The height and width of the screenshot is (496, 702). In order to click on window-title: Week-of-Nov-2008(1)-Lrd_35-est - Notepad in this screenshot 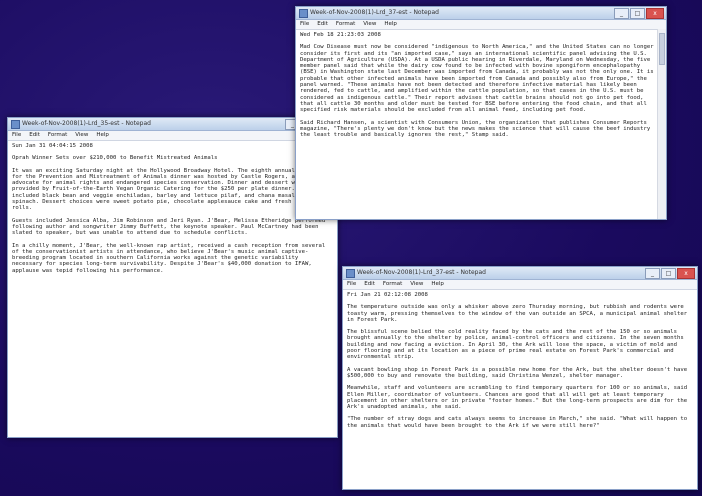, I will do `click(86, 123)`.